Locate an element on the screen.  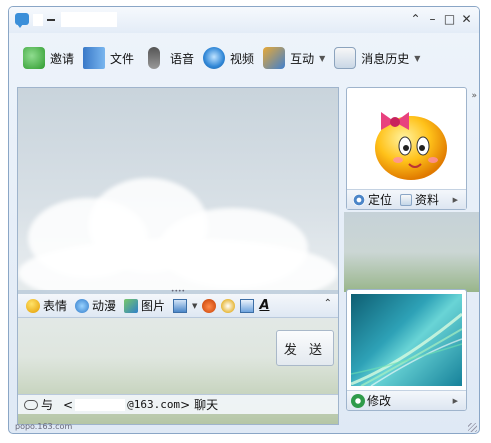
voice-label: 语音 is located at coordinates (182, 58).